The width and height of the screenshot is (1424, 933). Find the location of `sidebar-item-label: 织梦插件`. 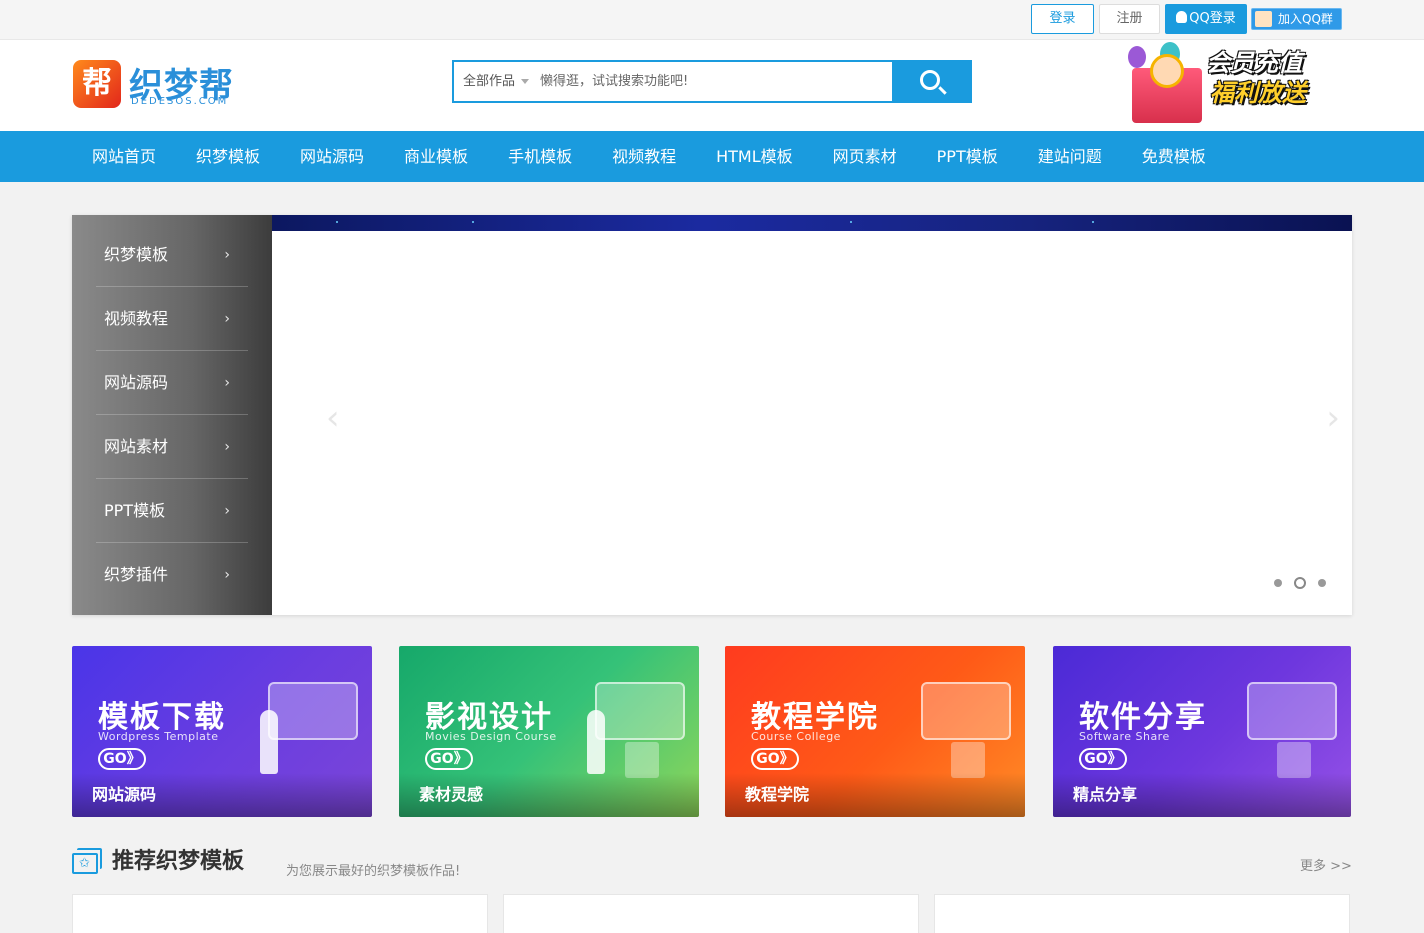

sidebar-item-label: 织梦插件 is located at coordinates (136, 574).